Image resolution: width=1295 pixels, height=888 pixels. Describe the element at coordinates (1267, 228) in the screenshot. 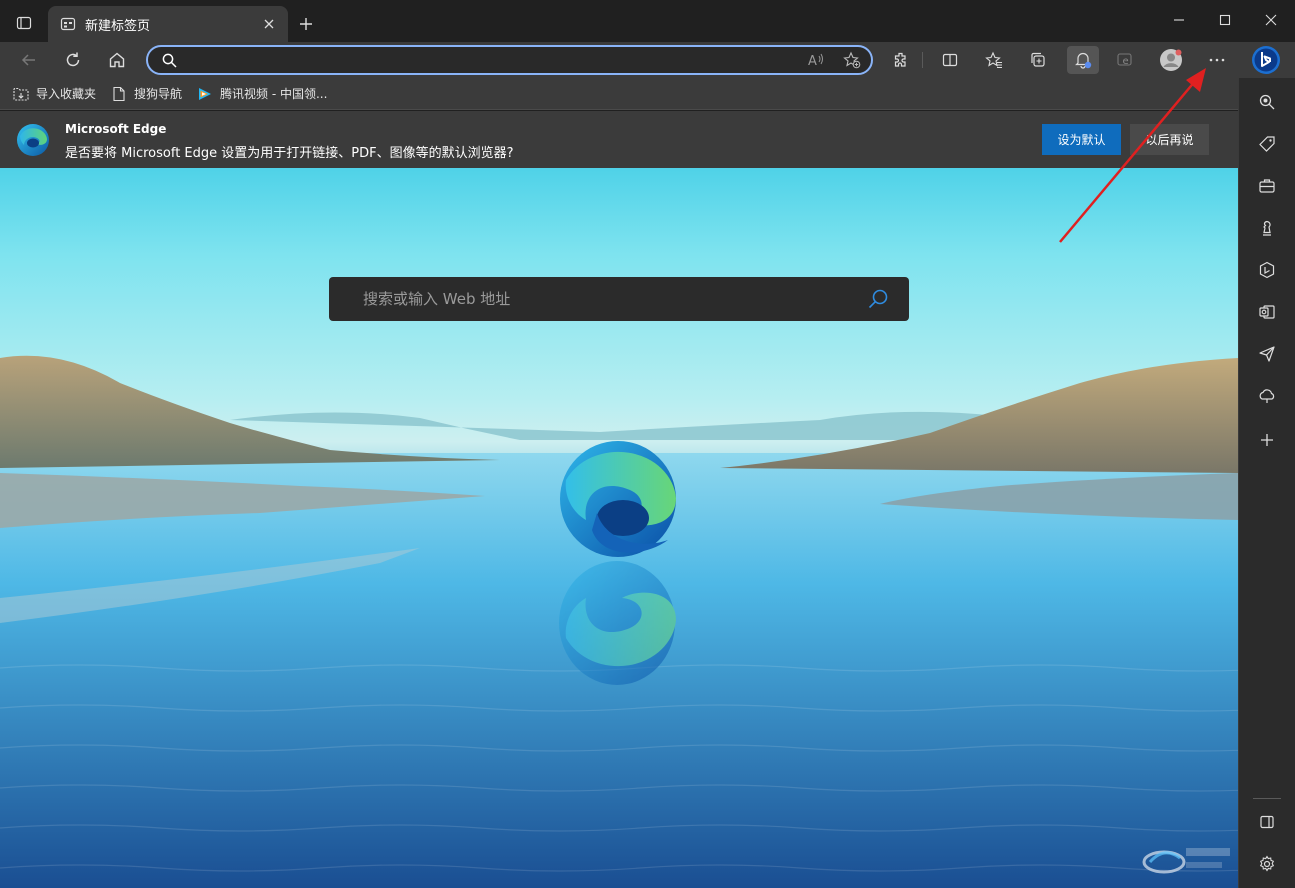

I see `sidebar-games-chess-icon` at that location.